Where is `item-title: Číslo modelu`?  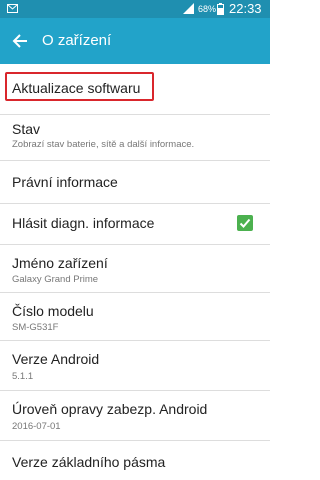
item-title: Číslo modelu is located at coordinates (53, 311).